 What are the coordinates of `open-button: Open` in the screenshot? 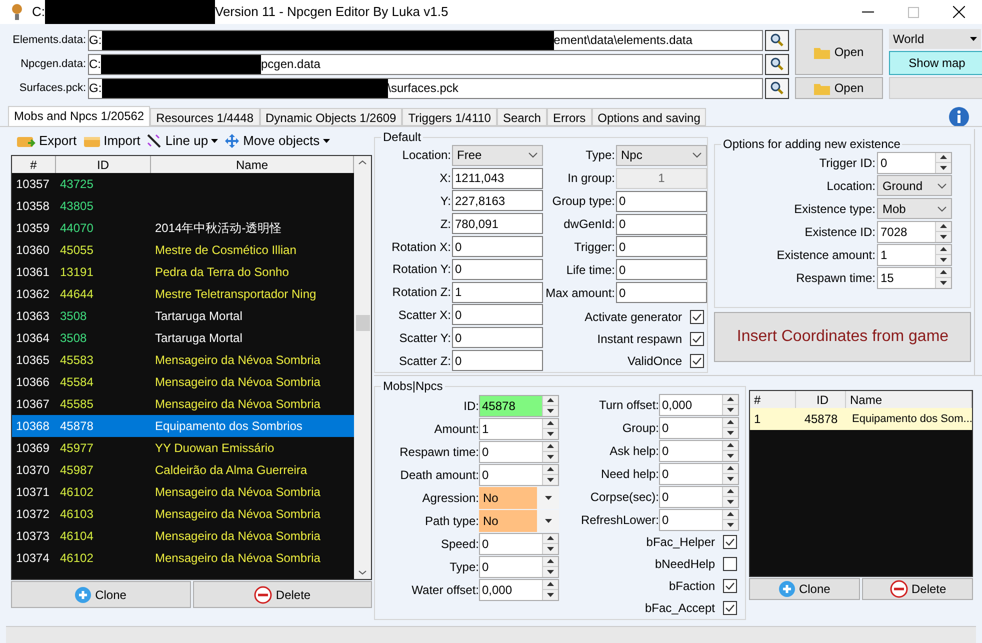 It's located at (839, 52).